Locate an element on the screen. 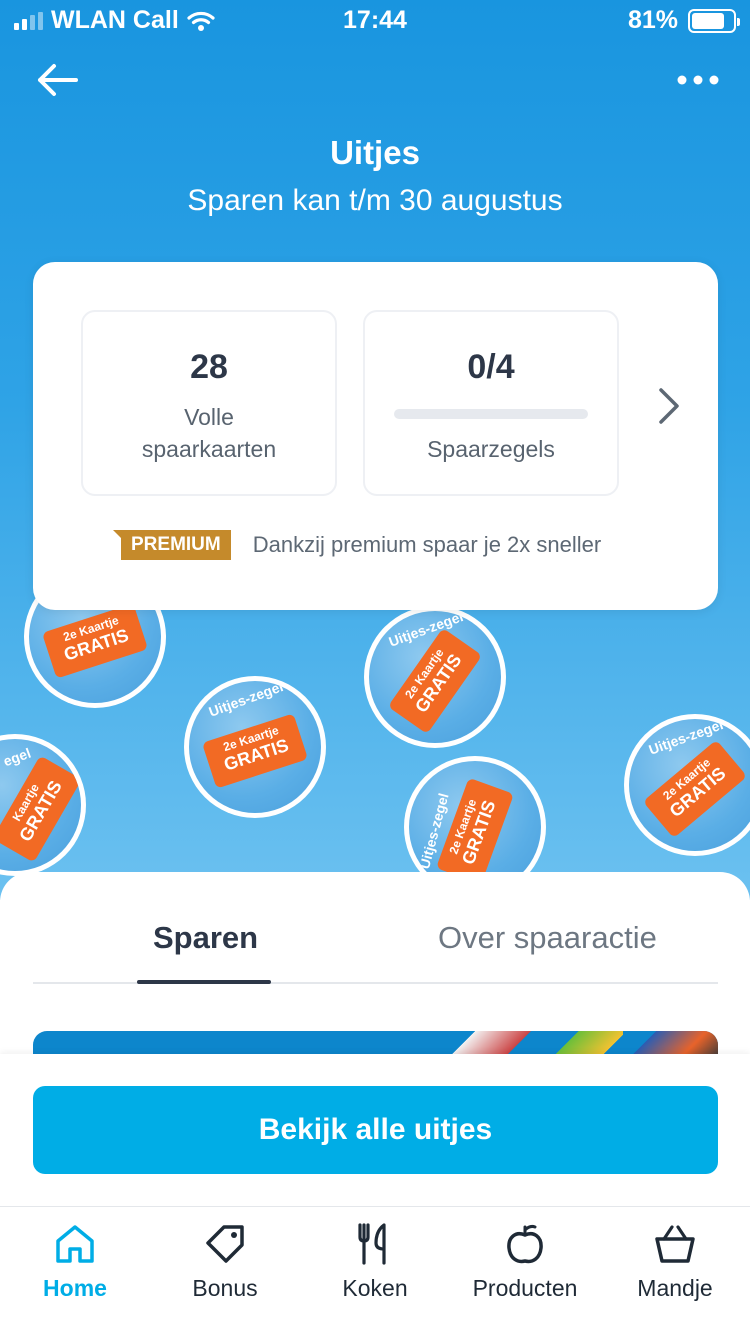 Image resolution: width=750 pixels, height=1334 pixels. nav-item-producten: Producten is located at coordinates (525, 1261).